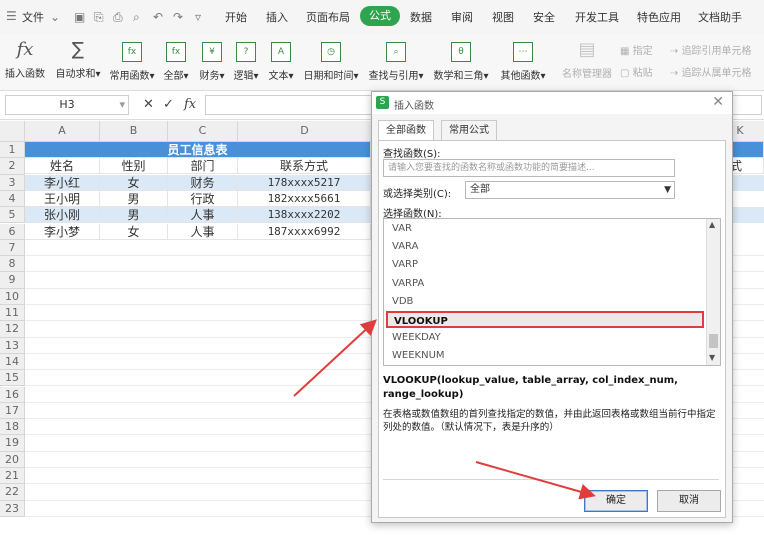 The image size is (764, 535). Describe the element at coordinates (335, 358) in the screenshot. I see `annotation-arrow-to-vlookup` at that location.